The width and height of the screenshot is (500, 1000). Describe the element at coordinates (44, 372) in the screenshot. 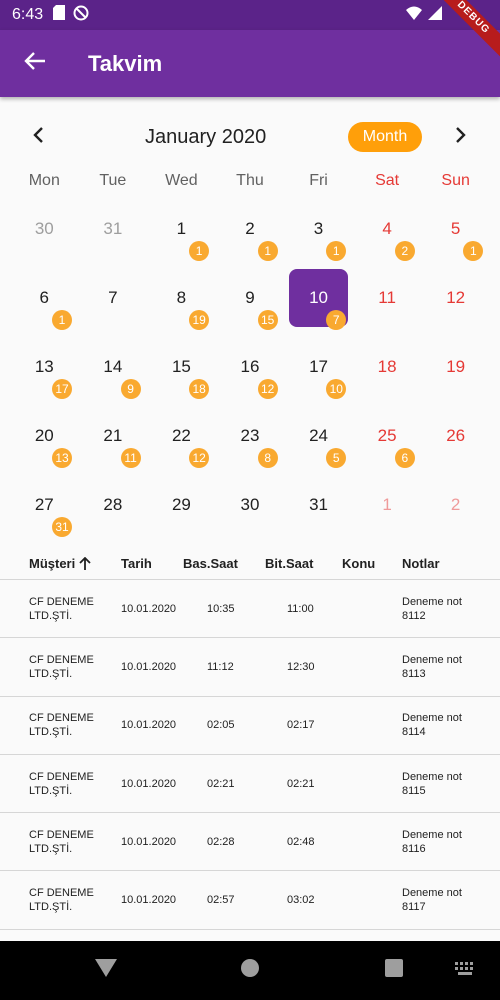

I see `day-cell: 13 17` at that location.